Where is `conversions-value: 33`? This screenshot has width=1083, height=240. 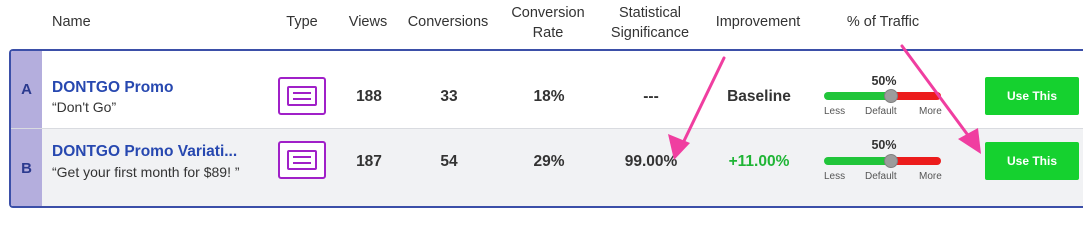 conversions-value: 33 is located at coordinates (449, 96).